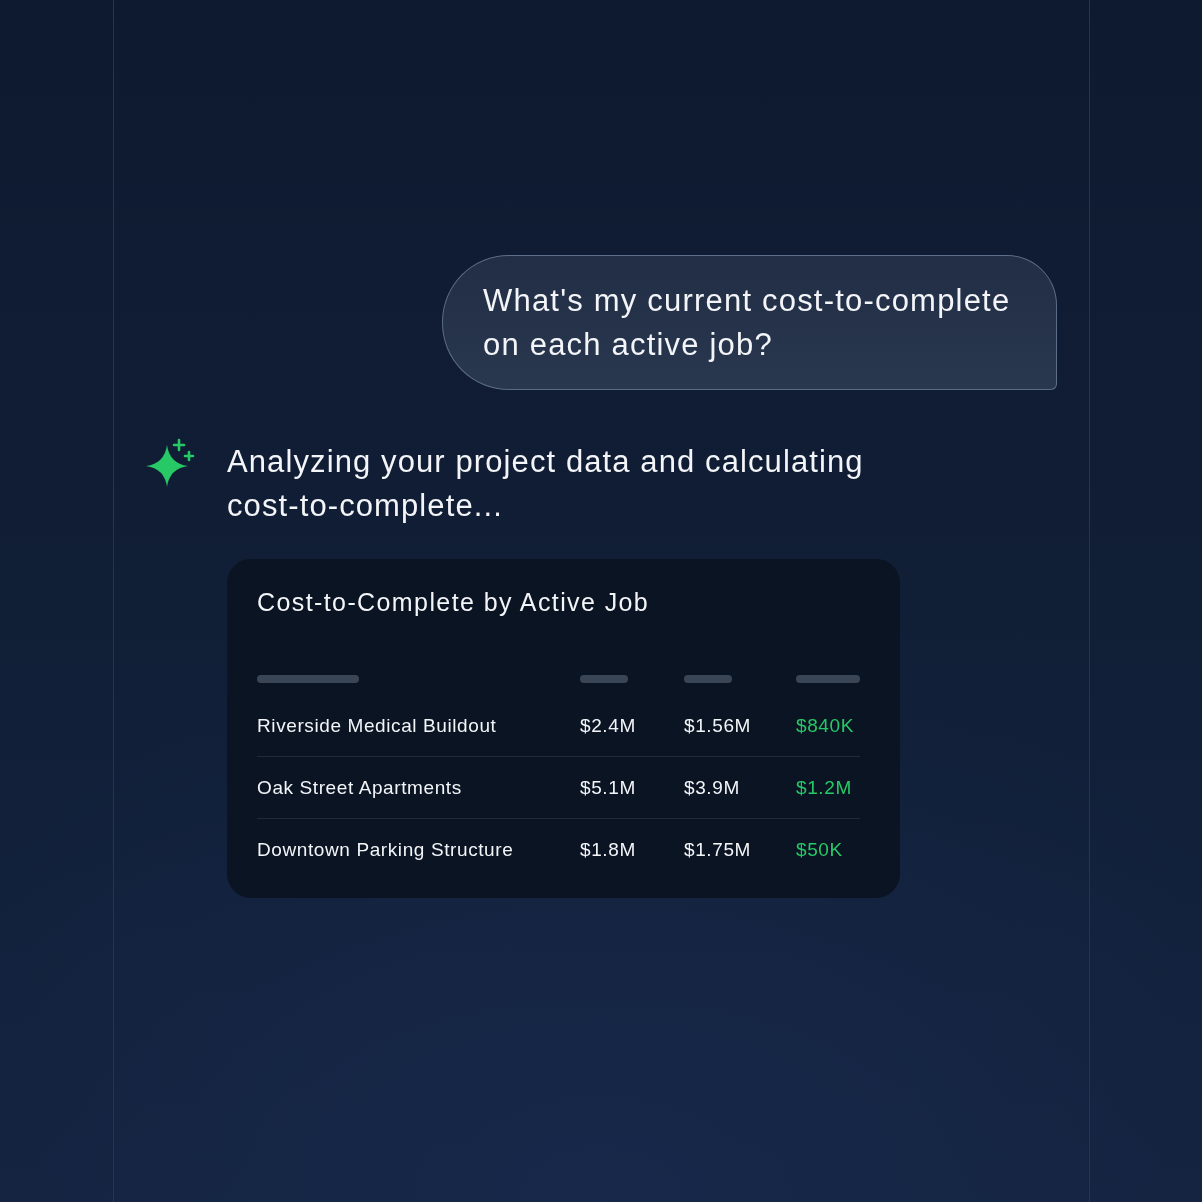  What do you see at coordinates (825, 725) in the screenshot?
I see `table-cell: $840K` at bounding box center [825, 725].